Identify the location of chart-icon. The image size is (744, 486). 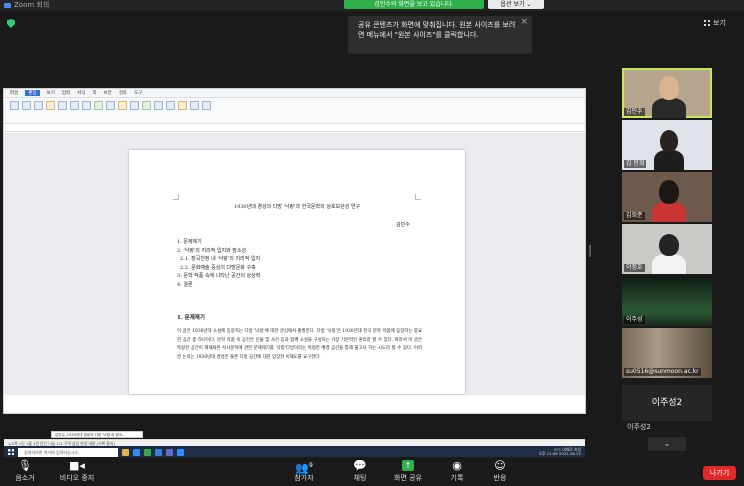
(110, 105).